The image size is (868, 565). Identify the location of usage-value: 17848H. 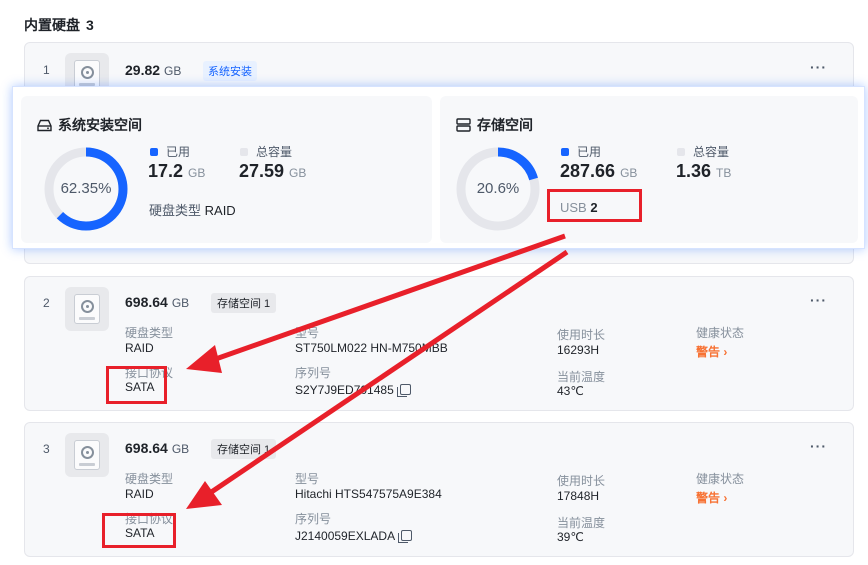
(578, 496).